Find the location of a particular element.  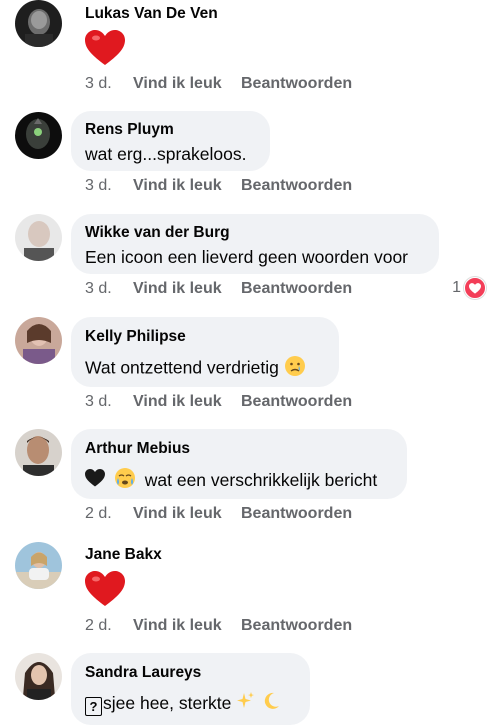

black-heart-icon is located at coordinates (95, 481).